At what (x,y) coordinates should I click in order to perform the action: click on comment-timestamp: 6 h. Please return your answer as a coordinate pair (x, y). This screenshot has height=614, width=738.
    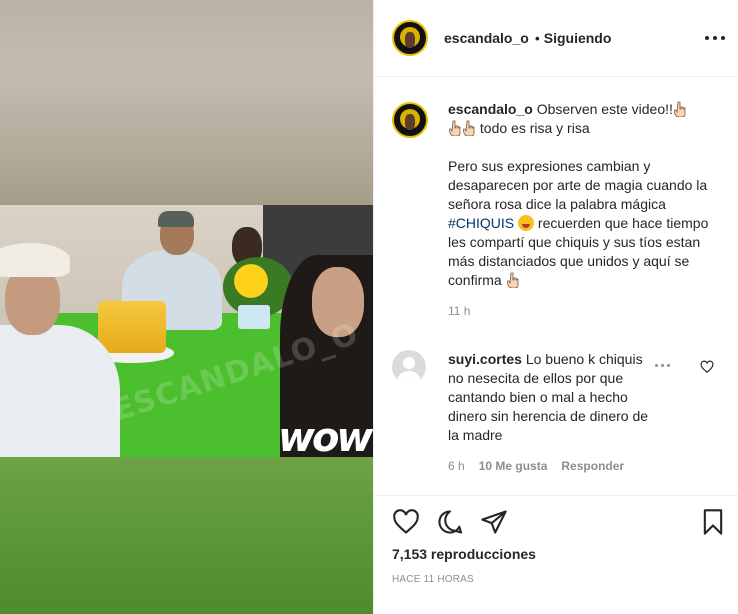
    Looking at the image, I should click on (456, 466).